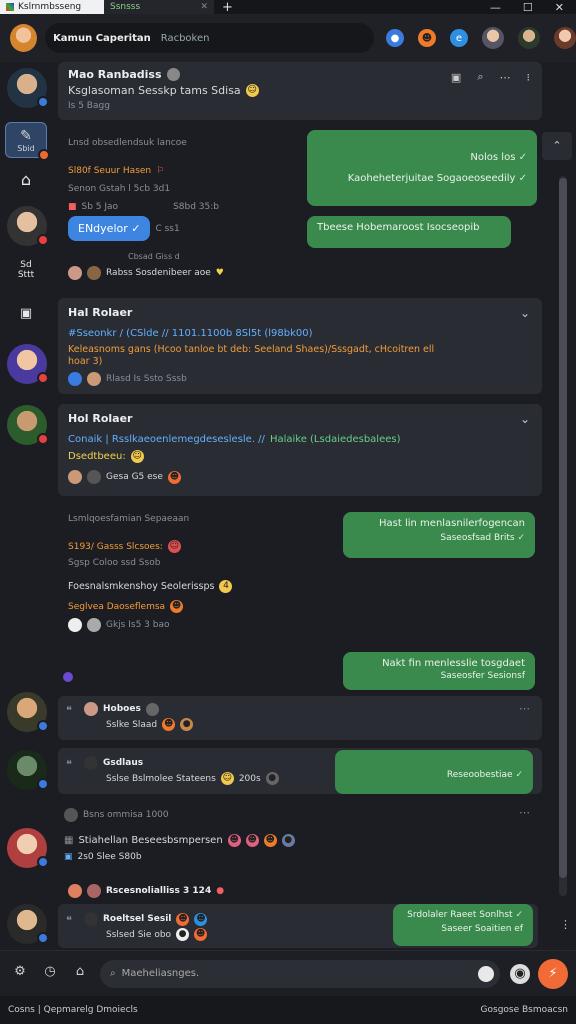 The height and width of the screenshot is (1024, 576). Describe the element at coordinates (559, 7) in the screenshot. I see `close-window-icon: ✕` at that location.